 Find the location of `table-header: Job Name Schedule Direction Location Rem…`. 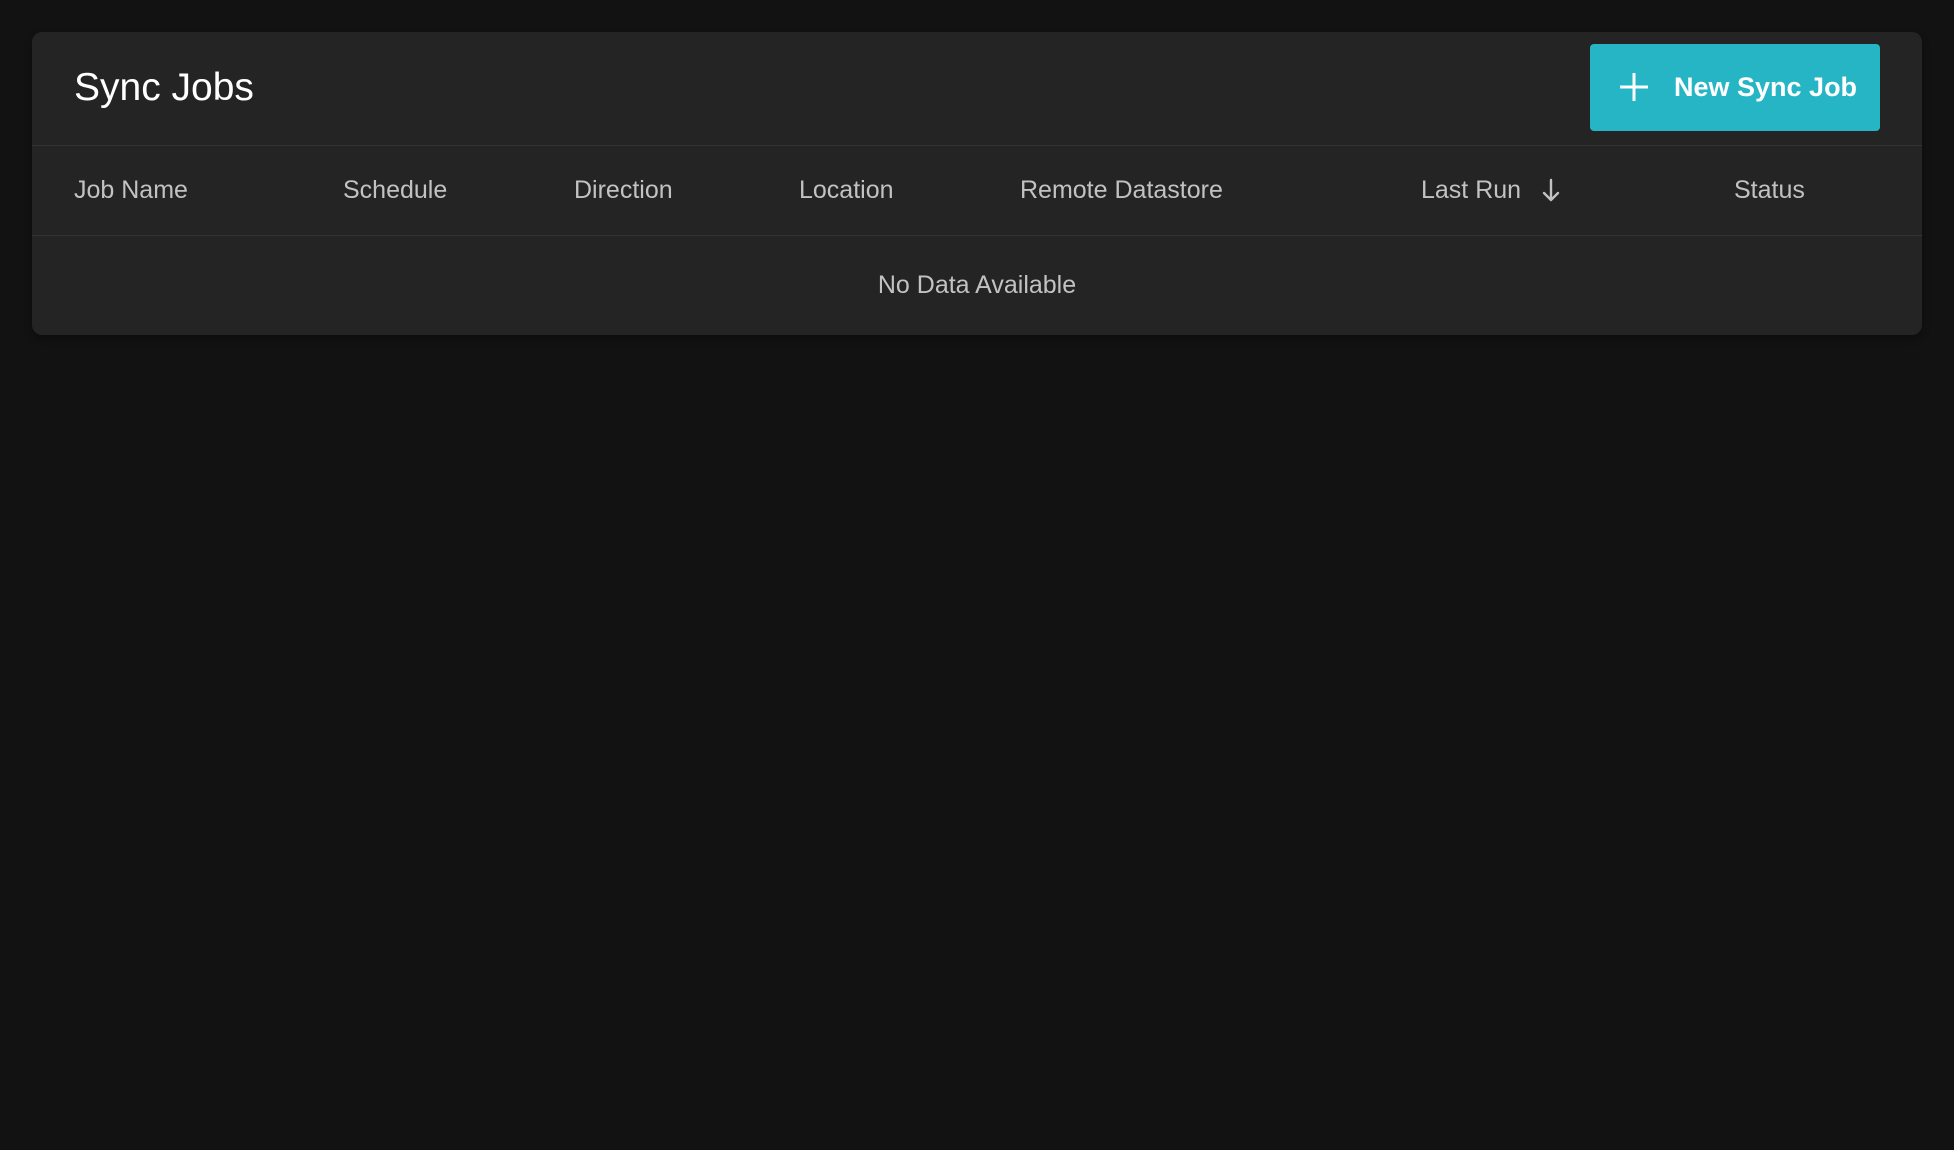

table-header: Job Name Schedule Direction Location Rem… is located at coordinates (977, 191).